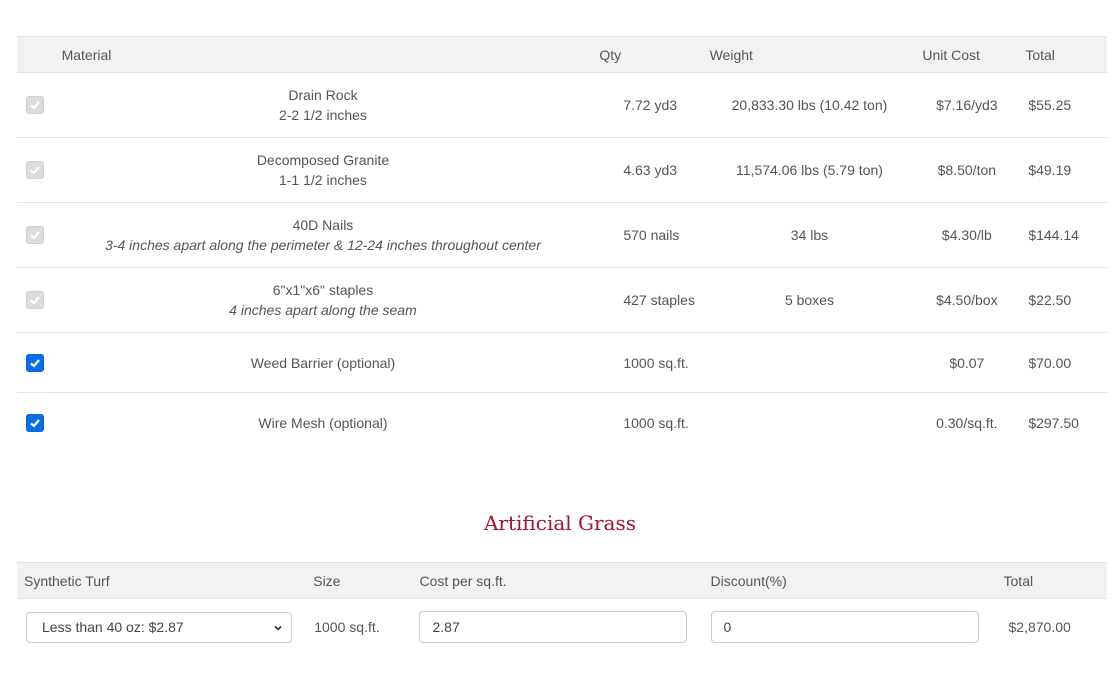 This screenshot has height=680, width=1120. I want to click on unit-cost-cell: $8.50/ton, so click(967, 170).